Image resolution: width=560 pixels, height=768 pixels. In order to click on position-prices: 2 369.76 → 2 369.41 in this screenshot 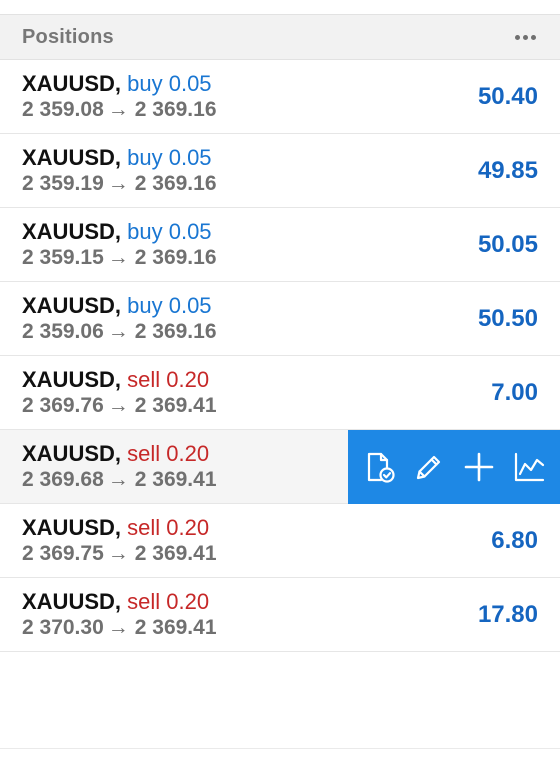, I will do `click(119, 405)`.